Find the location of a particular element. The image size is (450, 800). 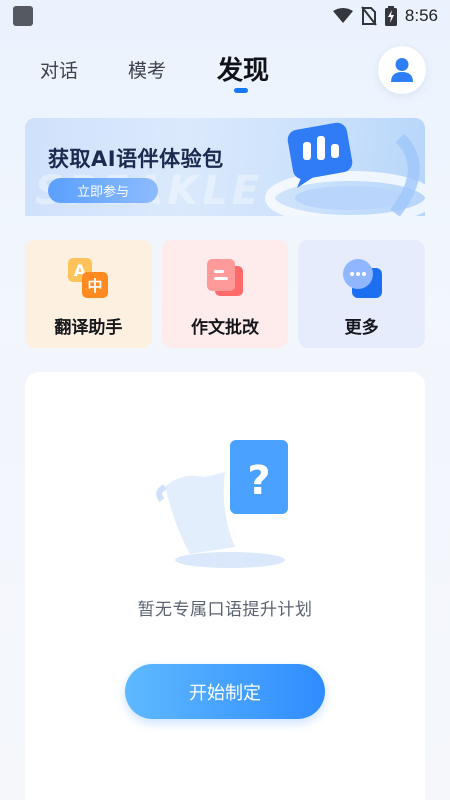

chat-bubble-illustration-icon is located at coordinates (345, 169).